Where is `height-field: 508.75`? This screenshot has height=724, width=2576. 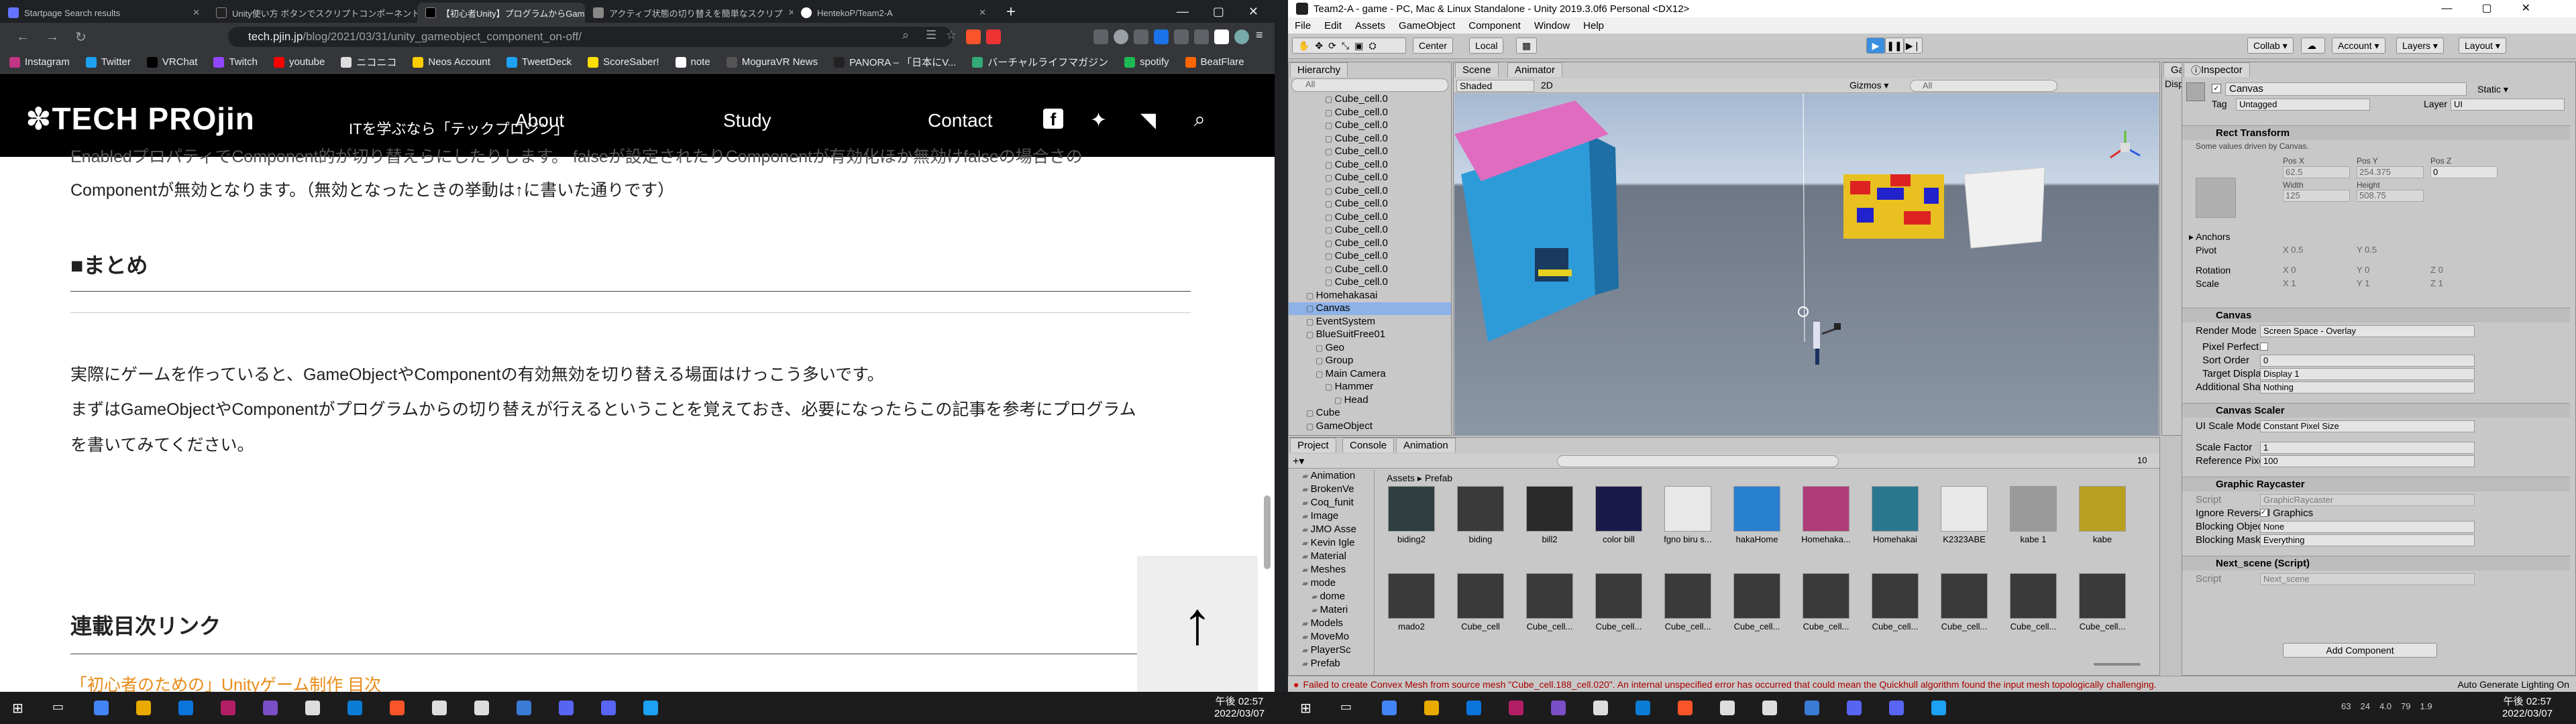 height-field: 508.75 is located at coordinates (2390, 196).